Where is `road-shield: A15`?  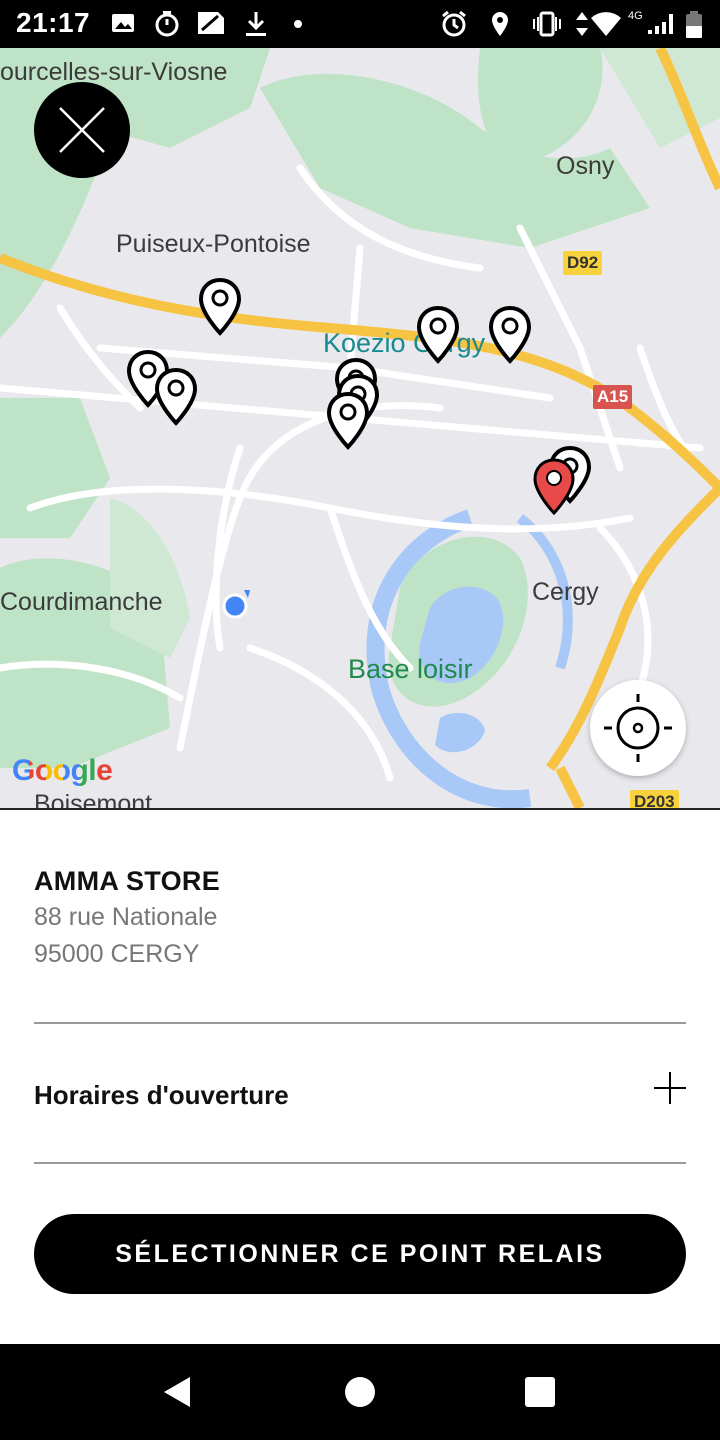
road-shield: A15 is located at coordinates (613, 397).